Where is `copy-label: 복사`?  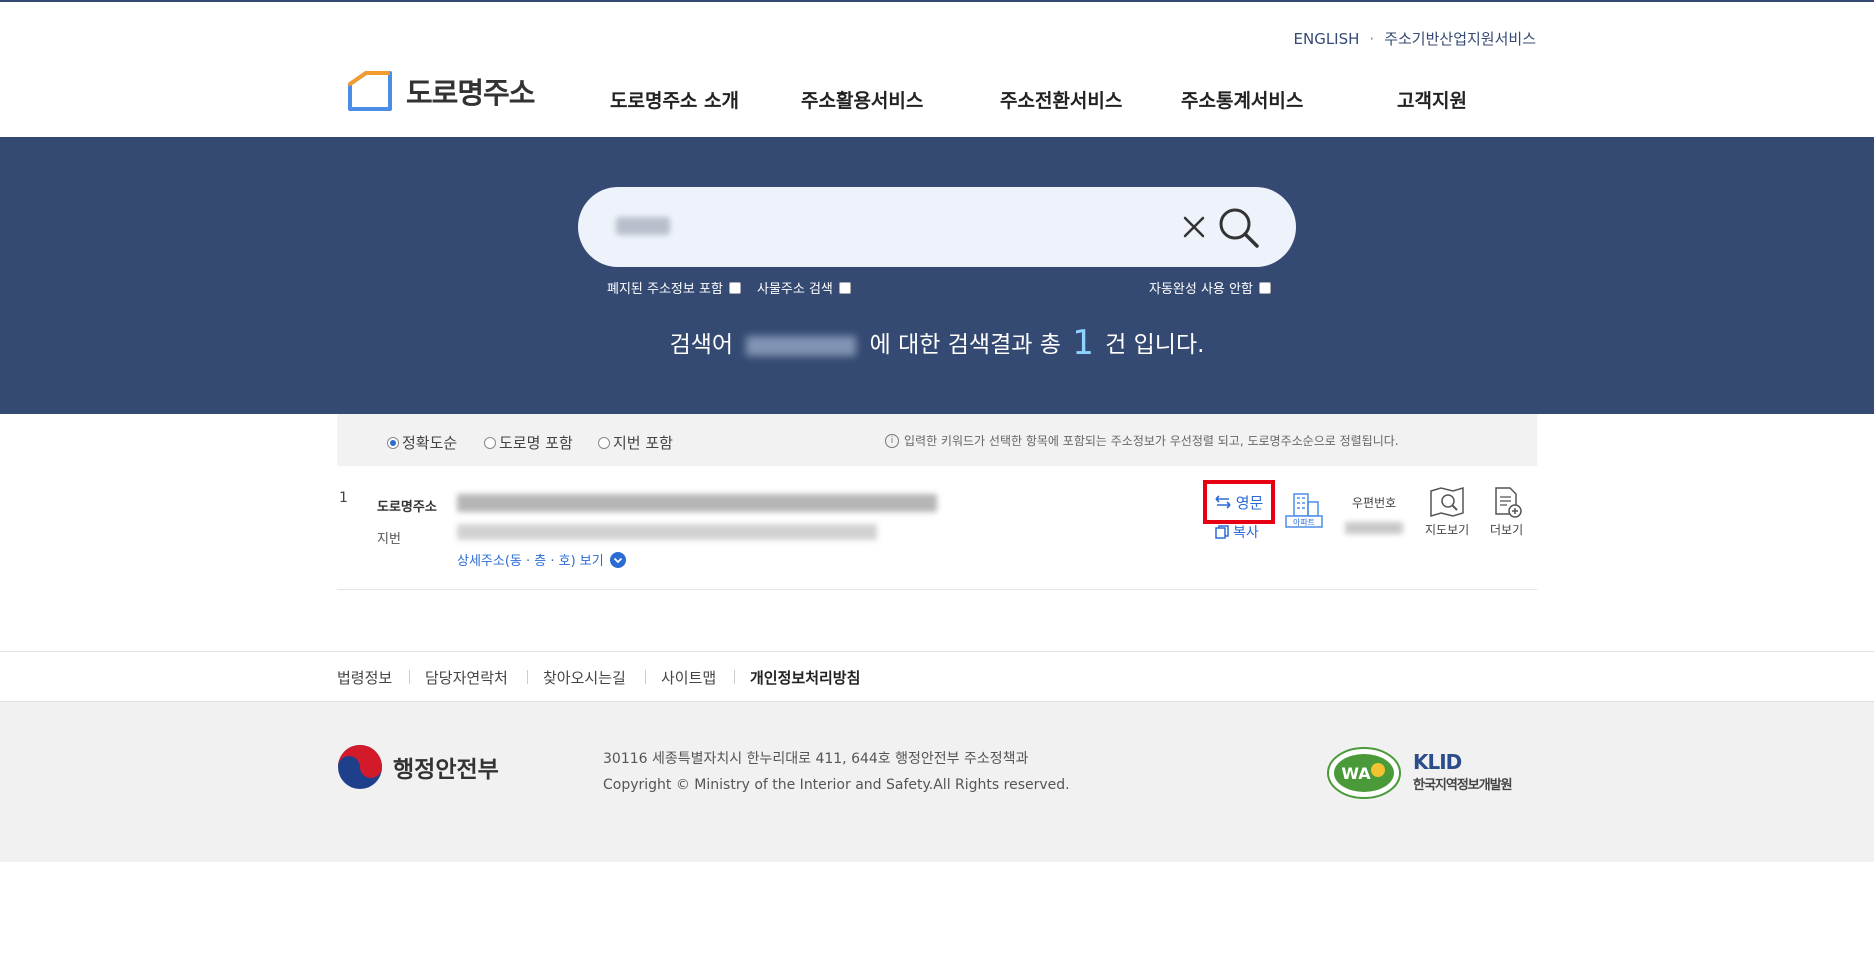 copy-label: 복사 is located at coordinates (1246, 533).